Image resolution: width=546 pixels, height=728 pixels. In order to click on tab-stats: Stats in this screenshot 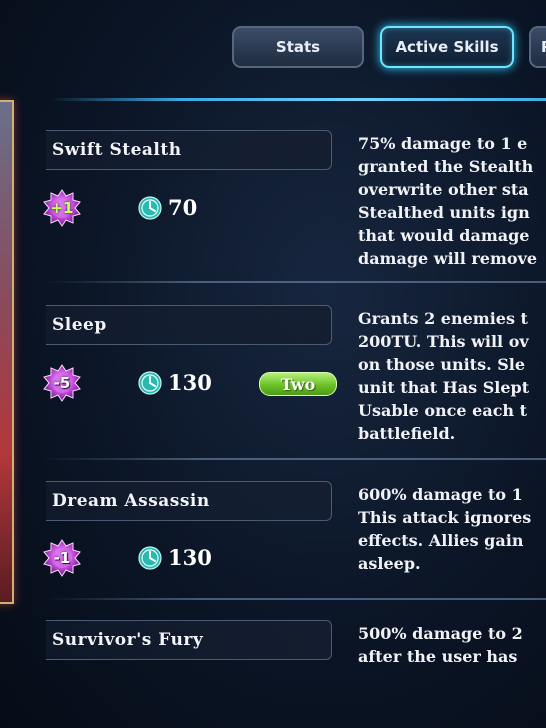, I will do `click(298, 47)`.